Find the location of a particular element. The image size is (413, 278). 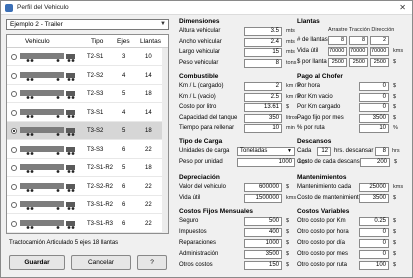

table-row: T3-S1-R3 6 22 is located at coordinates (87, 224).